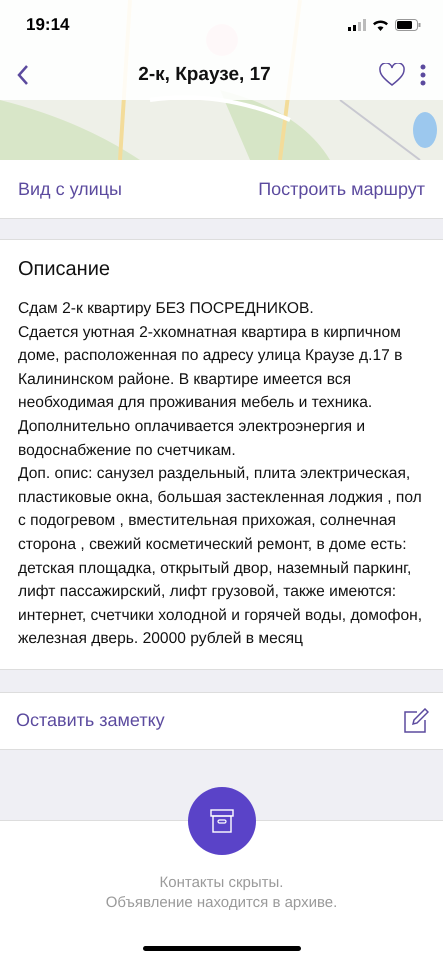 This screenshot has width=443, height=960. Describe the element at coordinates (222, 882) in the screenshot. I see `archive-message: Контакты скрыты.` at that location.